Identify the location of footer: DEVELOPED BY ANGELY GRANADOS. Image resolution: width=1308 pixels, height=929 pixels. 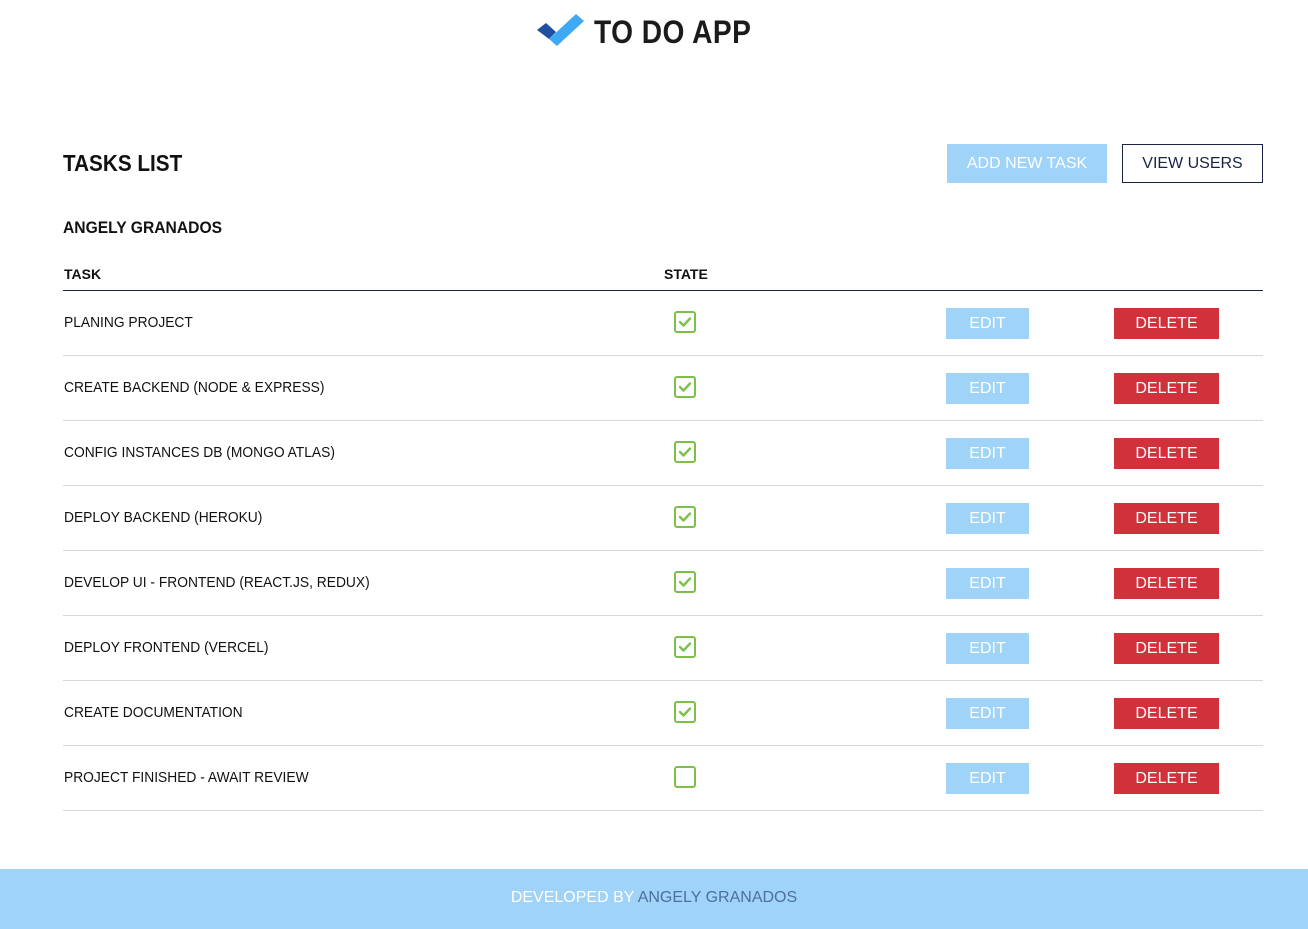
(654, 899).